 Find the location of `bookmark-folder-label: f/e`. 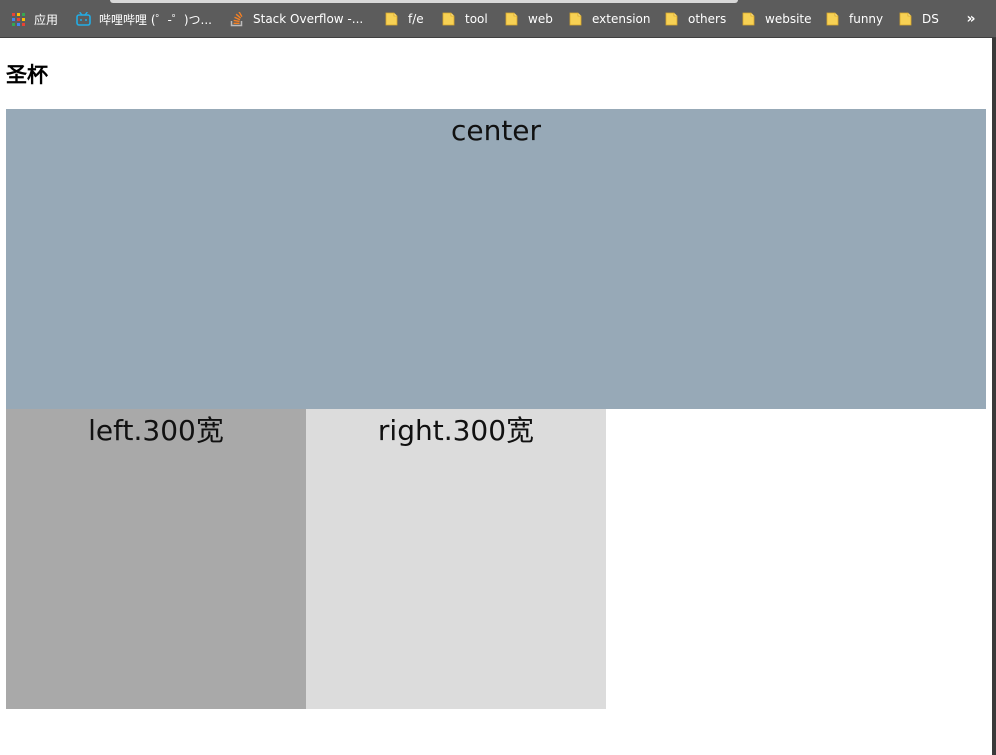

bookmark-folder-label: f/e is located at coordinates (416, 19).